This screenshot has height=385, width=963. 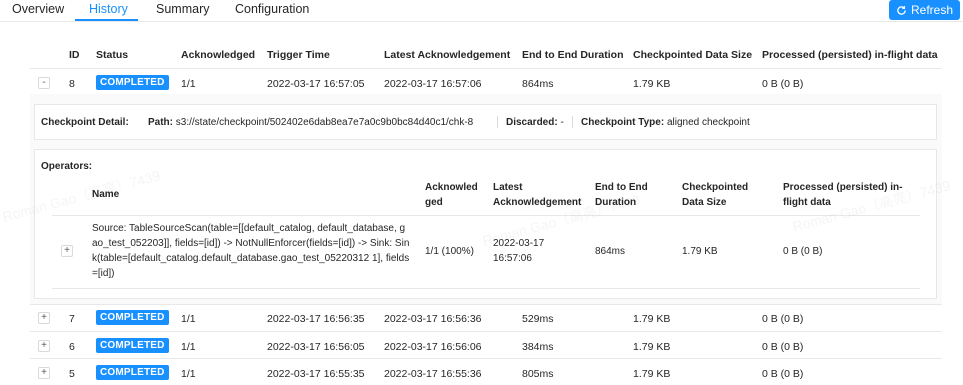 I want to click on operators-title: Operators:, so click(x=67, y=166).